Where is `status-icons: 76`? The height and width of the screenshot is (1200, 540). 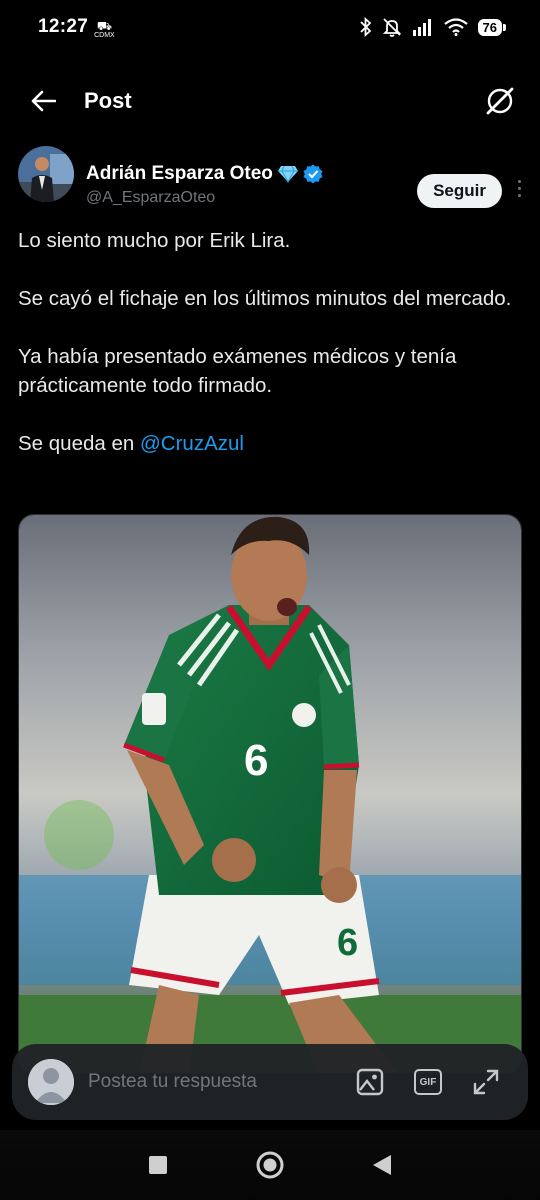 status-icons: 76 is located at coordinates (433, 27).